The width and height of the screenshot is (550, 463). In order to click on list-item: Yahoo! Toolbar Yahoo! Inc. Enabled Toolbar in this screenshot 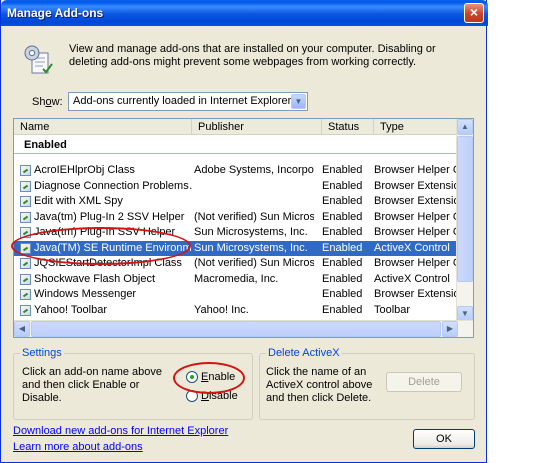, I will do `click(236, 311)`.